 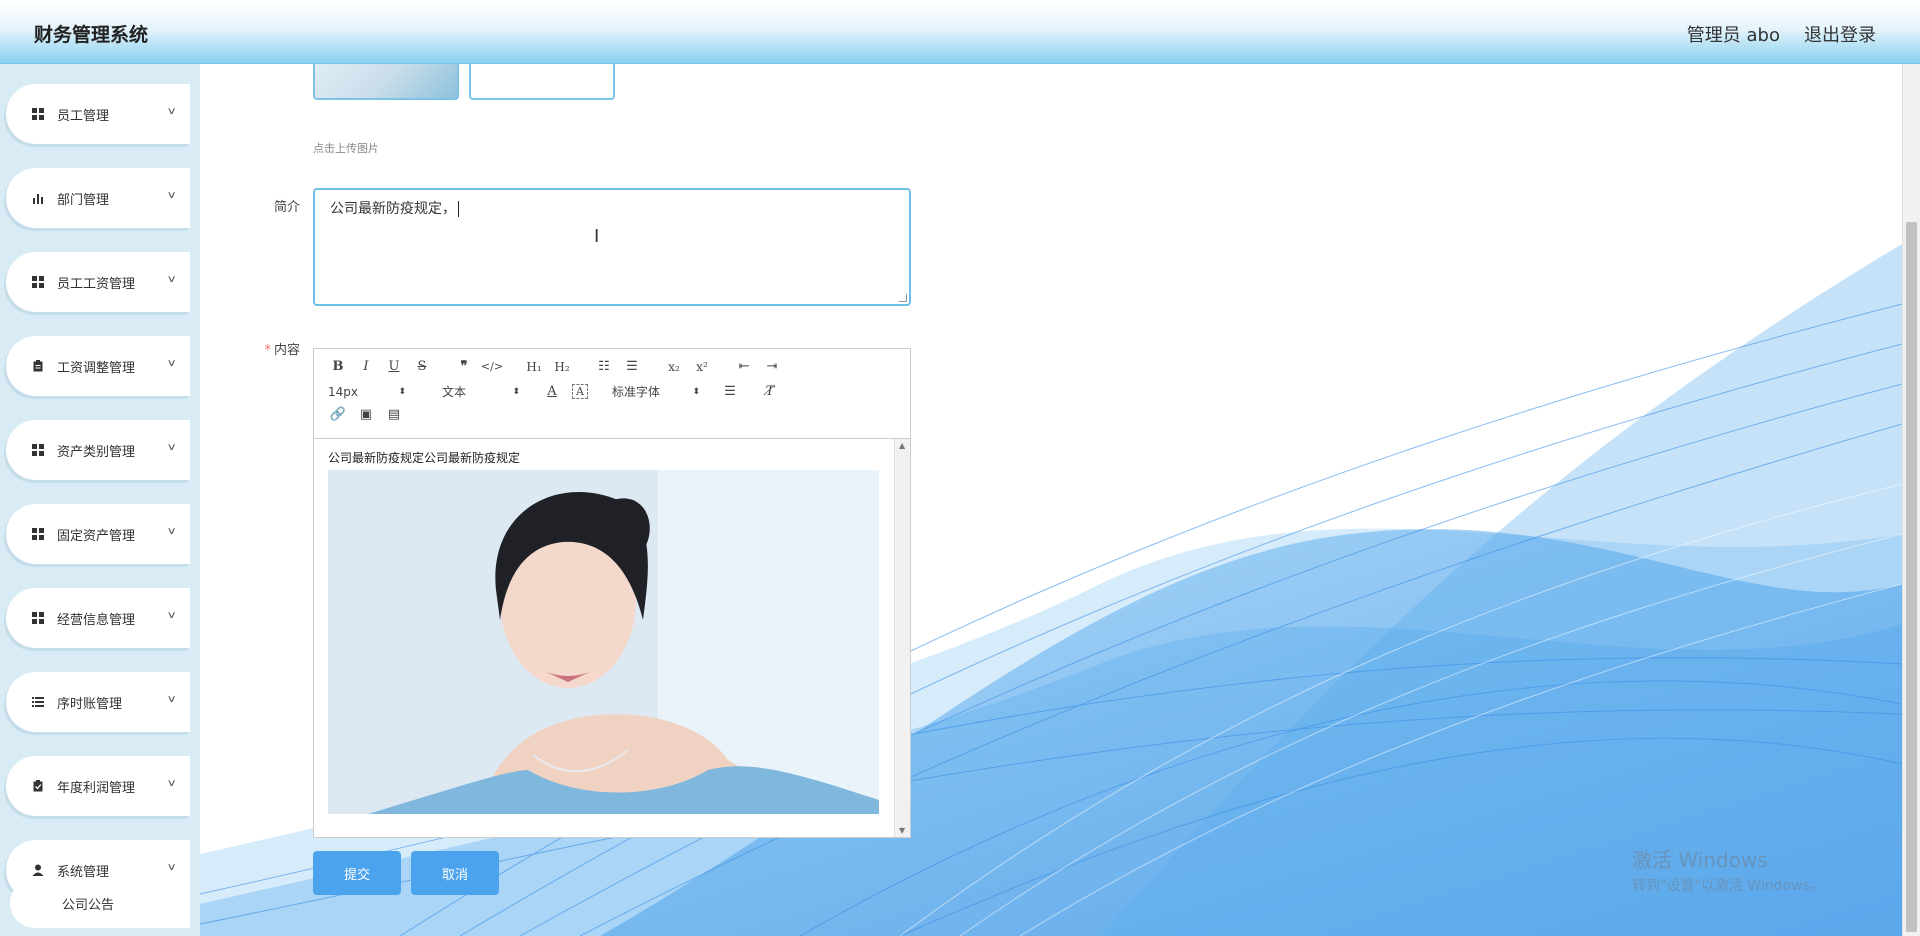 What do you see at coordinates (772, 366) in the screenshot?
I see `indent-icon: ⇥` at bounding box center [772, 366].